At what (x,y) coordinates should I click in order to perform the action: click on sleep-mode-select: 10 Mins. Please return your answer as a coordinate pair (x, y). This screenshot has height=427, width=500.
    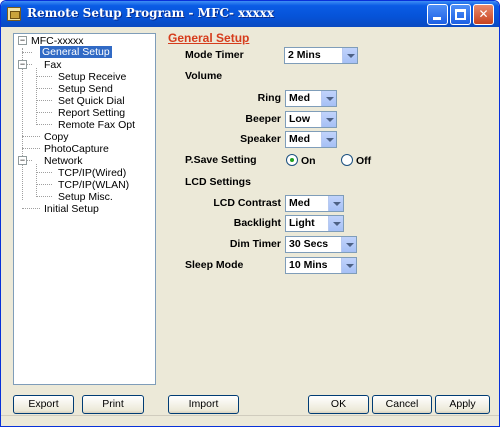
    Looking at the image, I should click on (321, 265).